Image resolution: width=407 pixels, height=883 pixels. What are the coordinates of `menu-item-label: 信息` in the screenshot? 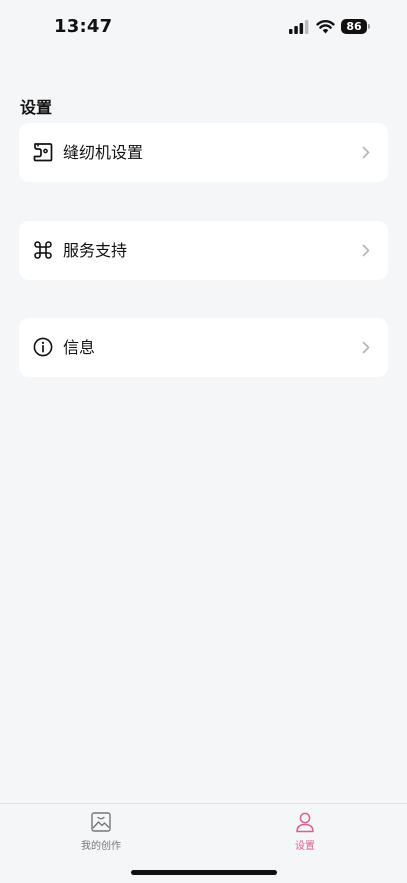 It's located at (79, 347).